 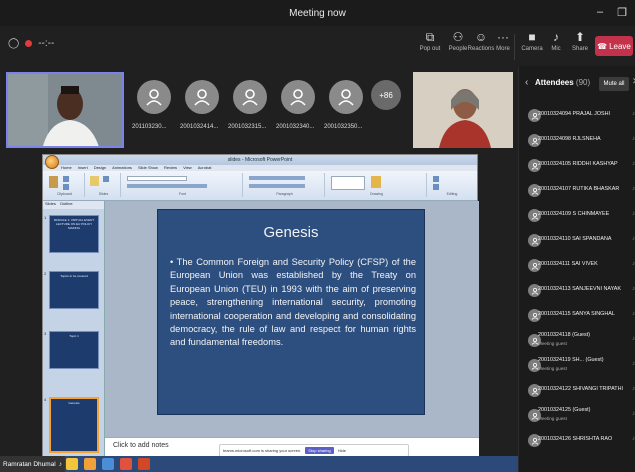 I want to click on shapes-gallery, so click(x=348, y=183).